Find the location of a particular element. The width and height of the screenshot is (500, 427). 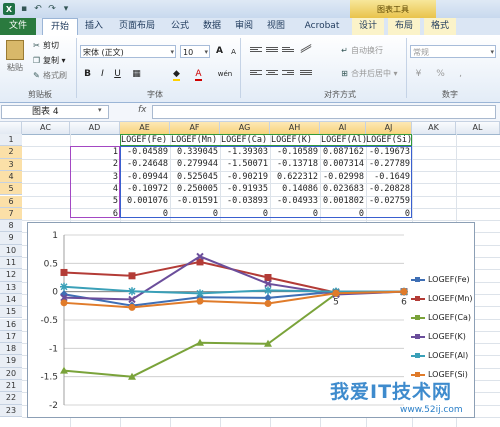

tab-data: 数据 is located at coordinates (212, 26).